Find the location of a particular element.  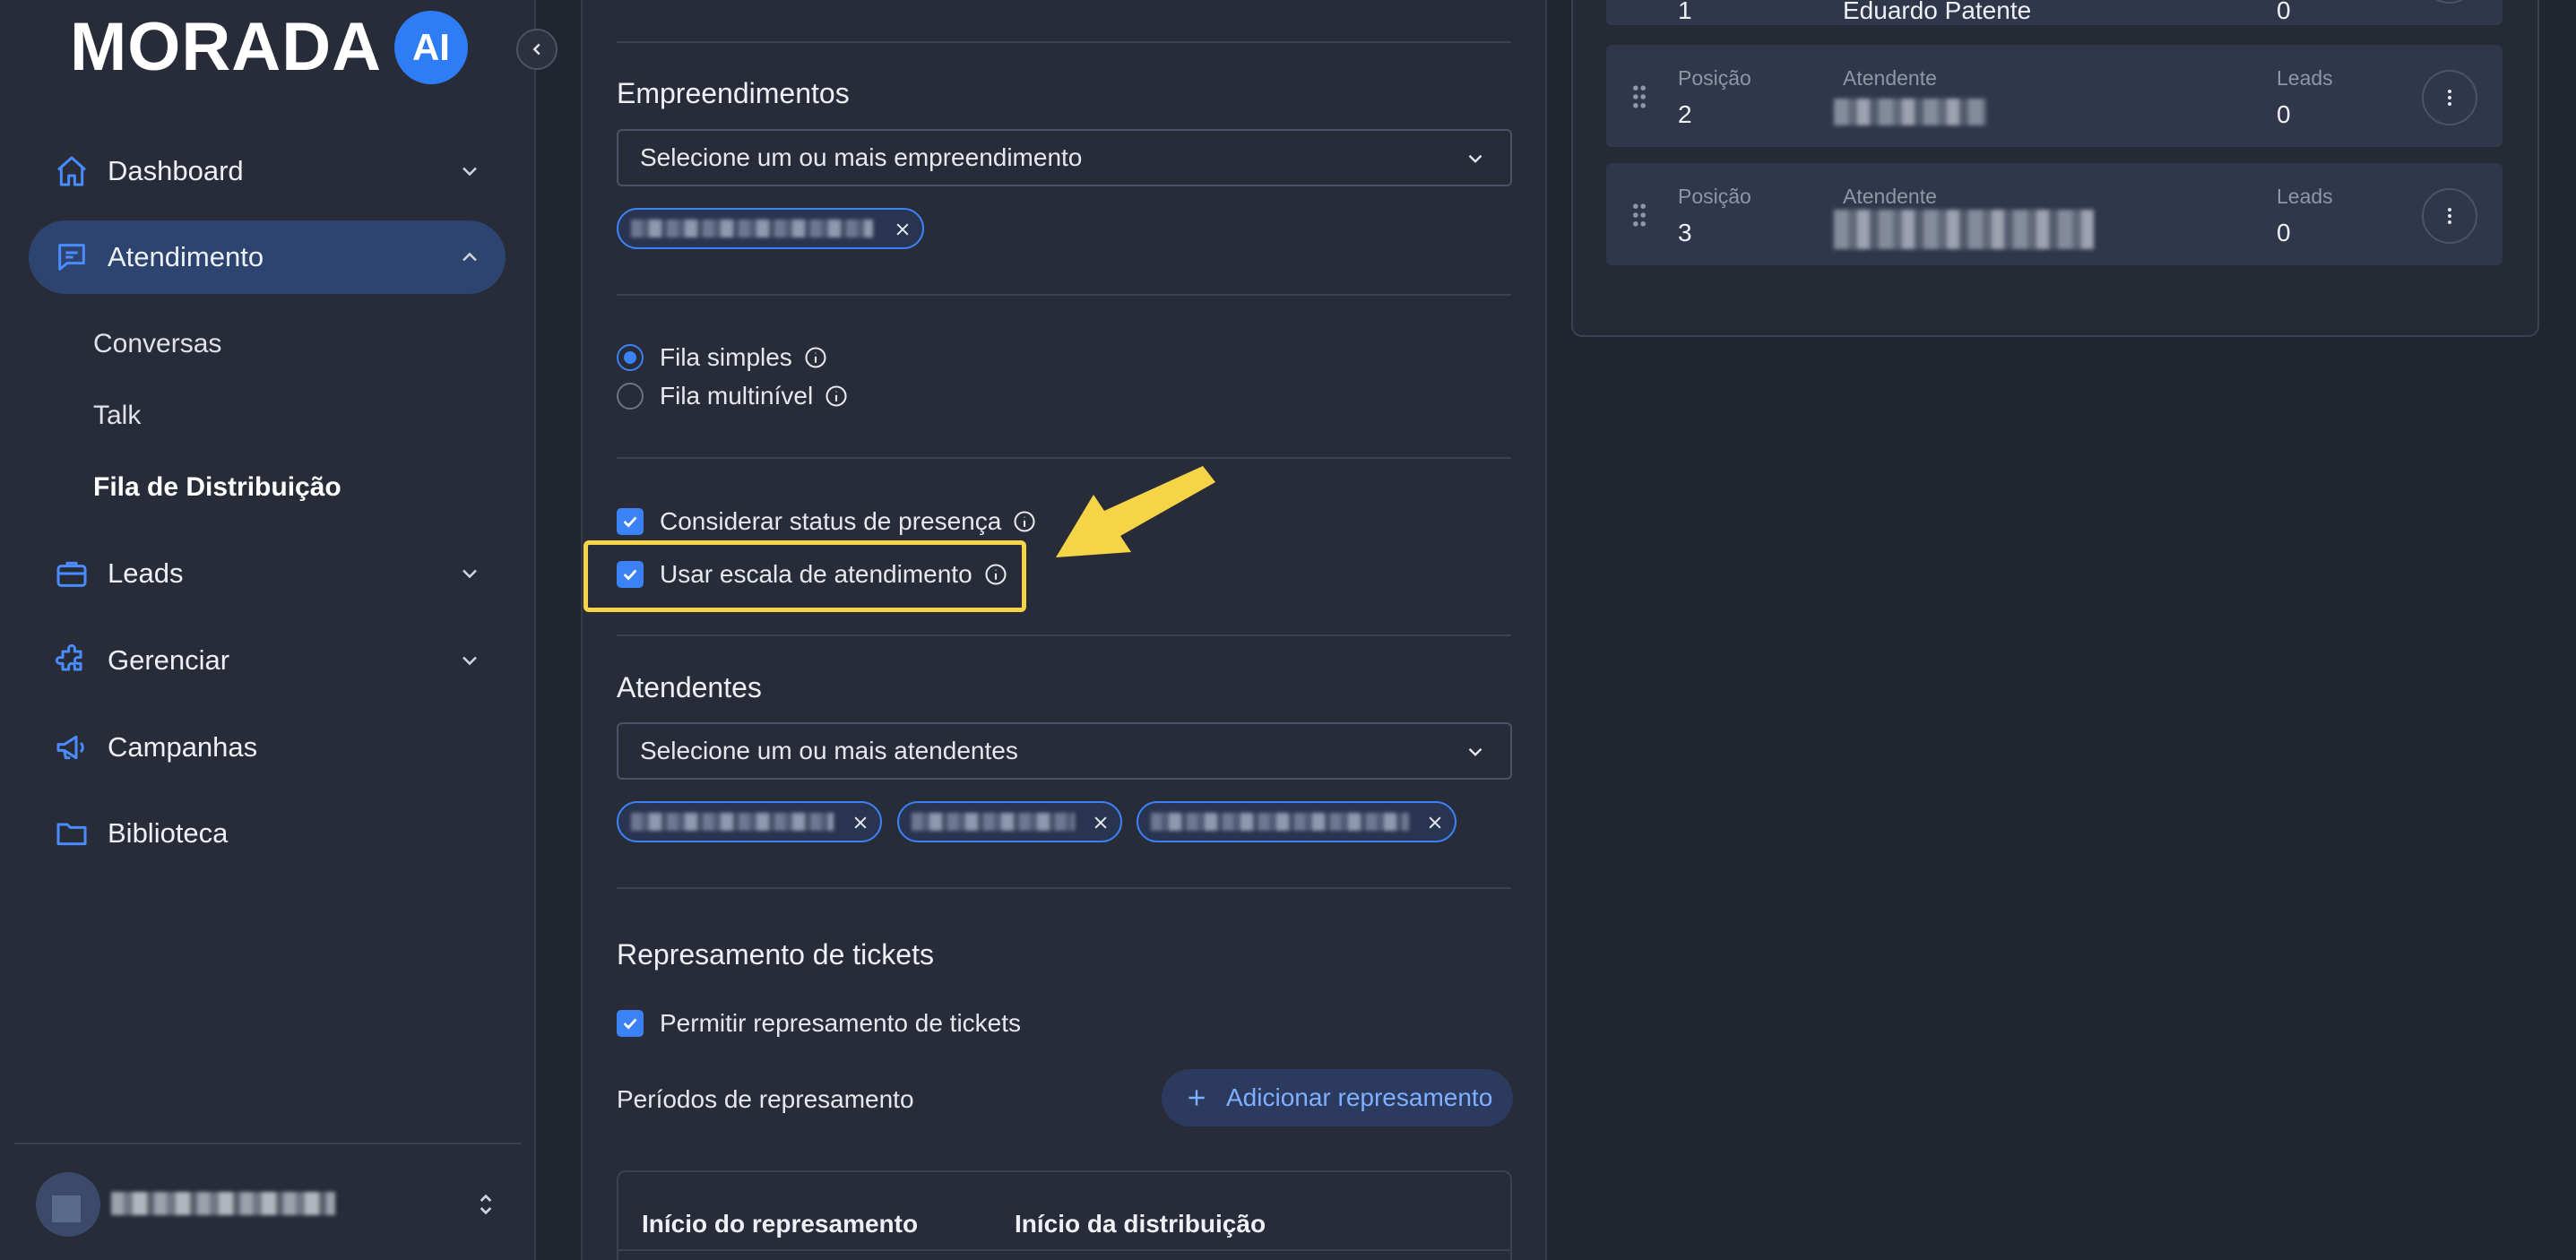

sidebar-item-biblioteca: Biblioteca is located at coordinates (267, 833).